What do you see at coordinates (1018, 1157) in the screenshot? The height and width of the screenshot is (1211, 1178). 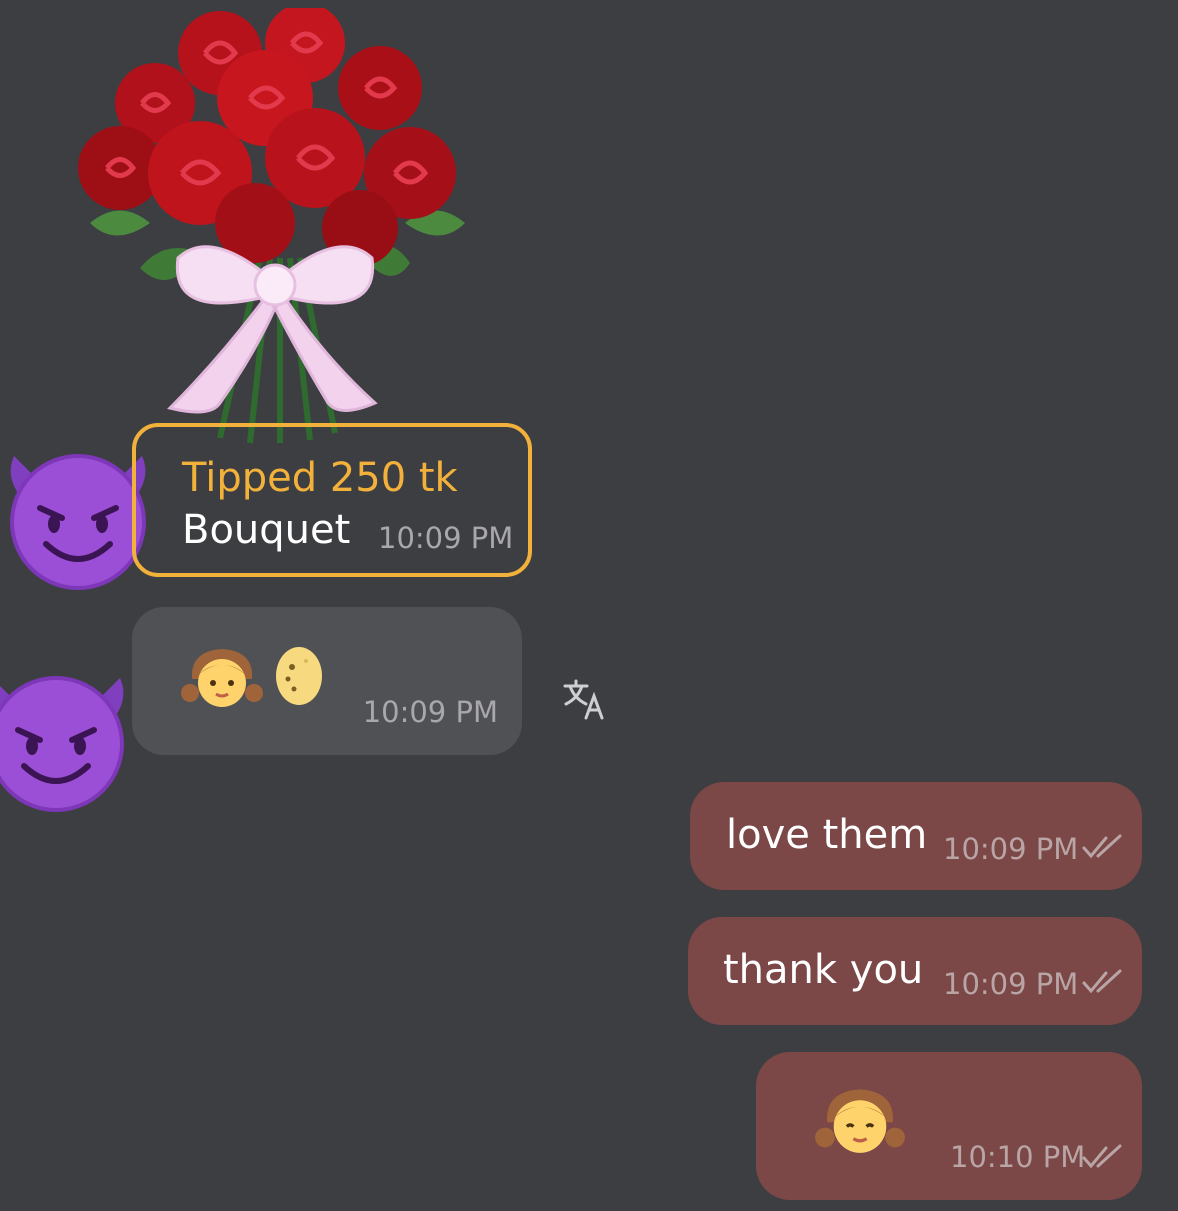 I see `message-timestamp: 10:10 PM` at bounding box center [1018, 1157].